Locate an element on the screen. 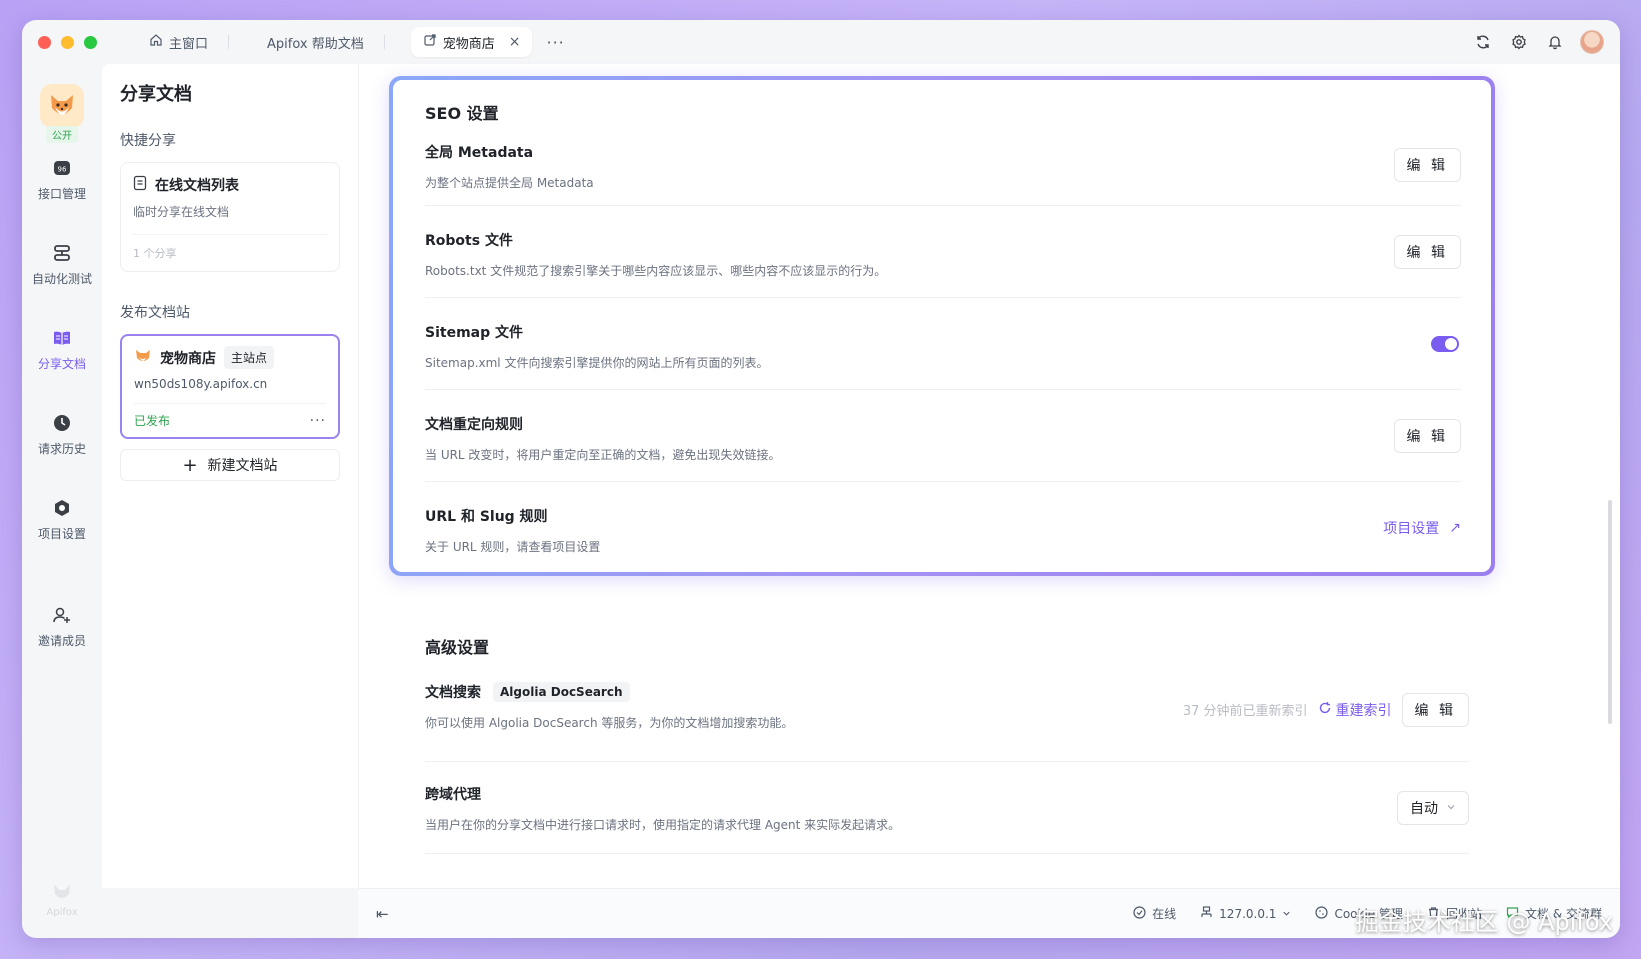  tab-pet-store: 宠物商店 × is located at coordinates (471, 42).